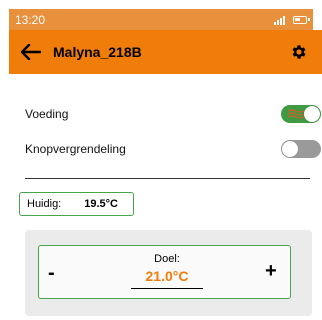 This screenshot has height=320, width=322. Describe the element at coordinates (167, 288) in the screenshot. I see `target-underline` at that location.